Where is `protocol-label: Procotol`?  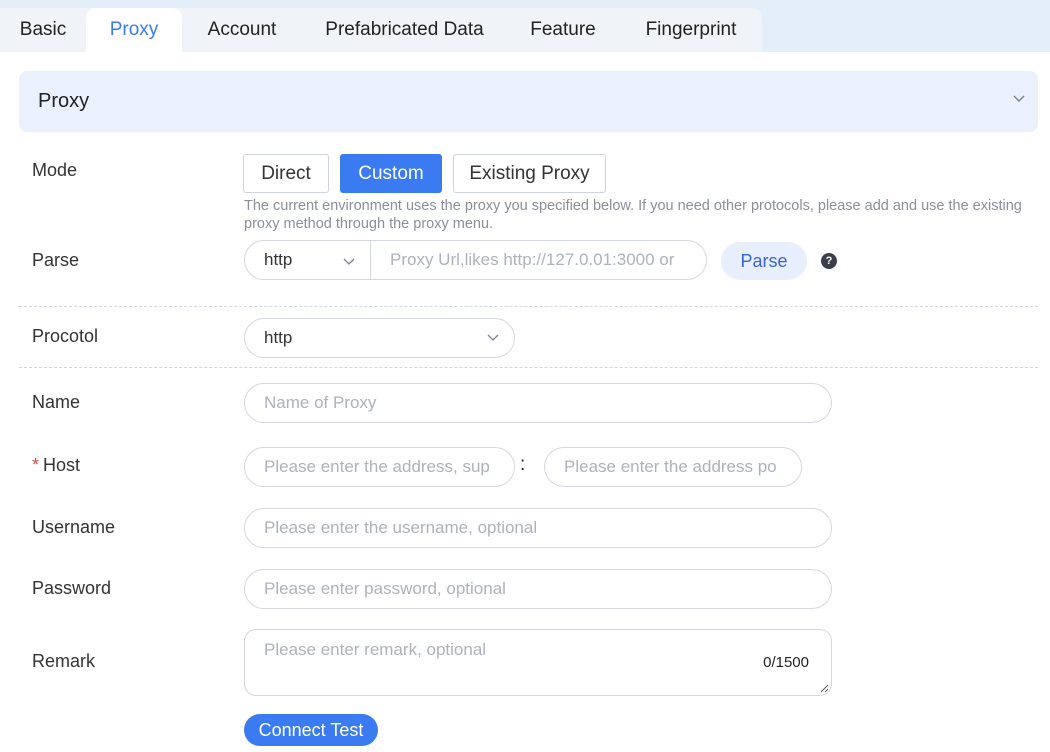
protocol-label: Procotol is located at coordinates (65, 336).